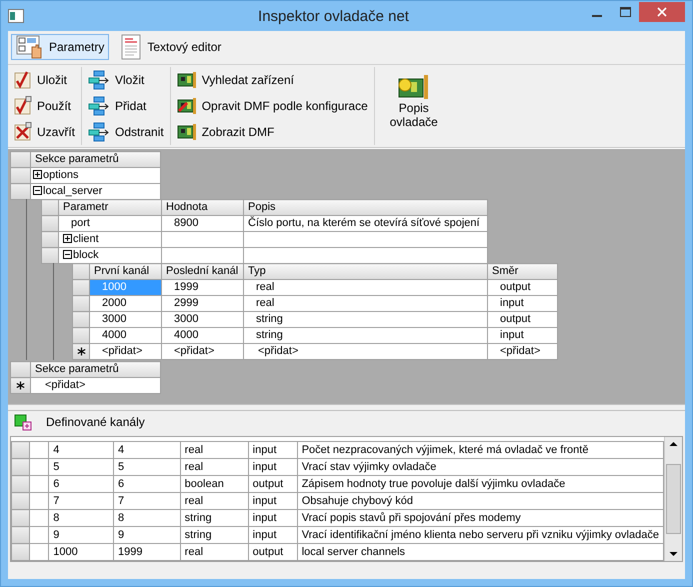  Describe the element at coordinates (214, 484) in the screenshot. I see `table-cell: boolean` at that location.